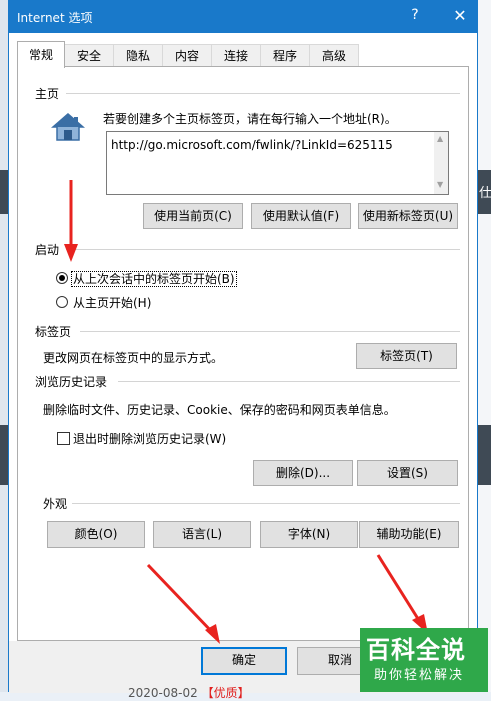 This screenshot has width=491, height=701. I want to click on background-tag: 【优质】, so click(225, 693).